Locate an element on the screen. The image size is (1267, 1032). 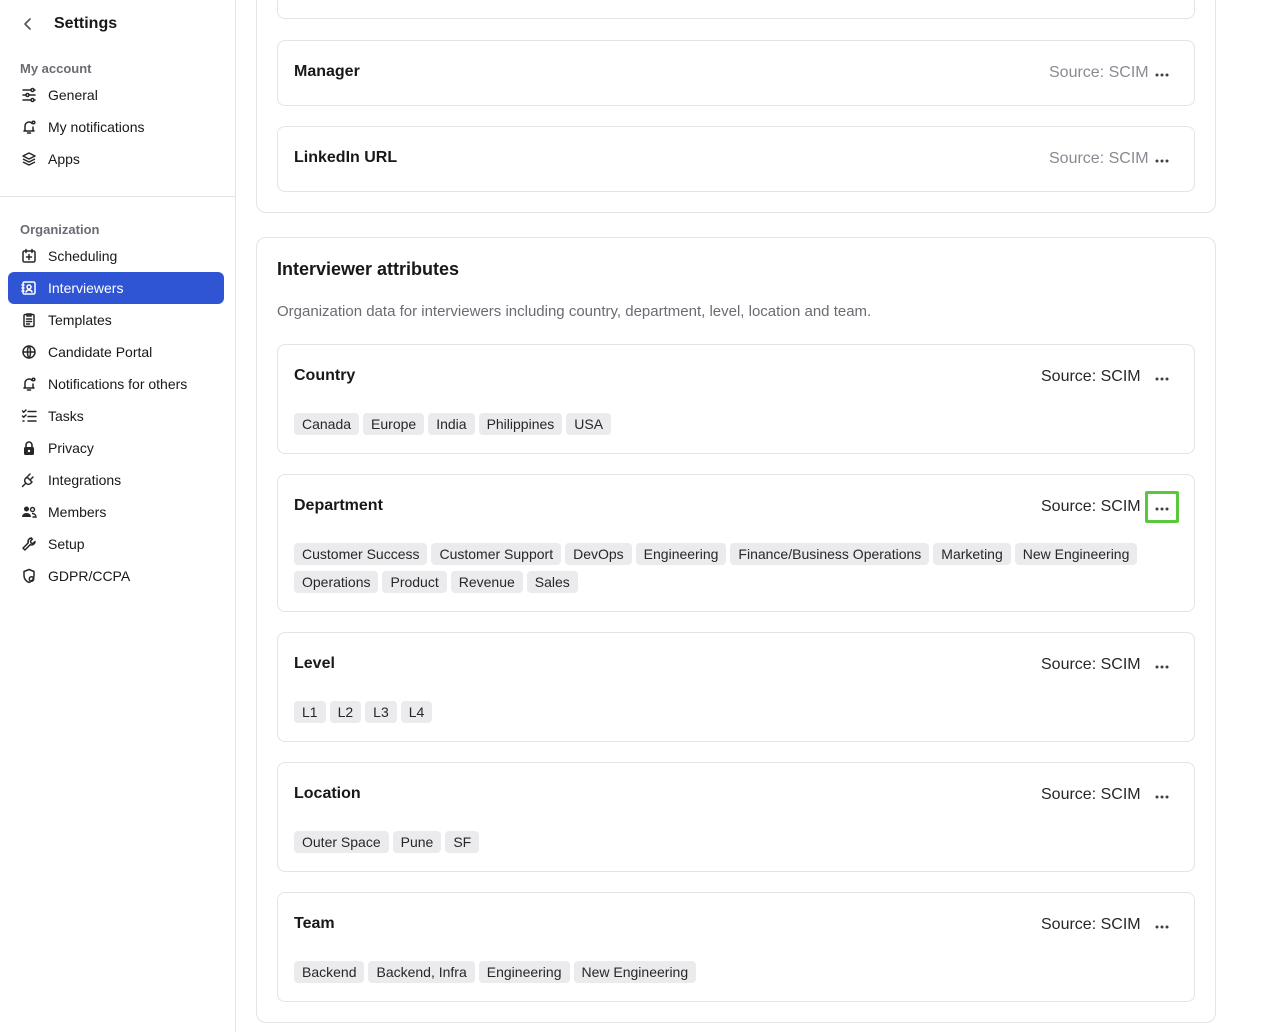
sidebar-item-label: Candidate Portal is located at coordinates (100, 352).